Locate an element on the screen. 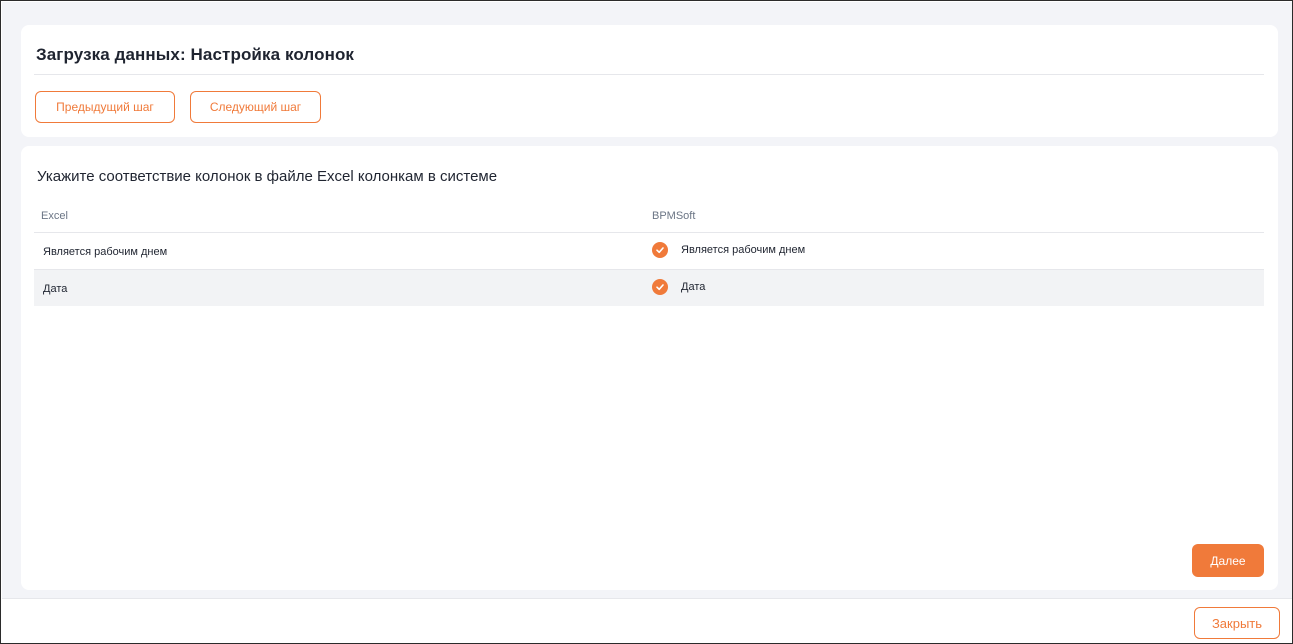 This screenshot has height=644, width=1293. system-column-cell: Дата is located at coordinates (678, 288).